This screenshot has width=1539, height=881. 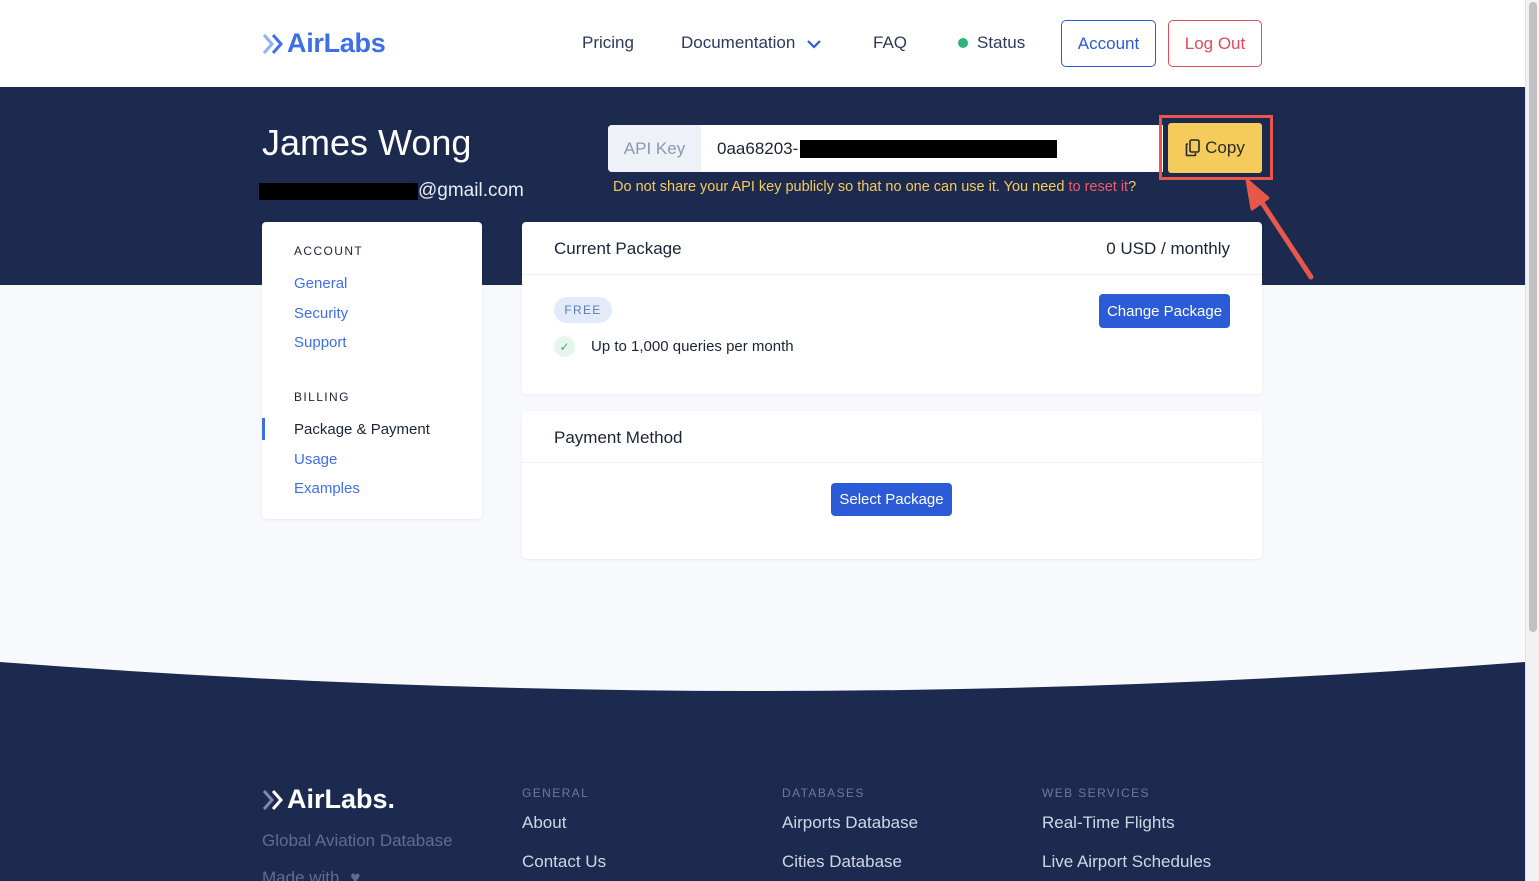 I want to click on nav-documentation-dropdown: Documentation, so click(x=751, y=43).